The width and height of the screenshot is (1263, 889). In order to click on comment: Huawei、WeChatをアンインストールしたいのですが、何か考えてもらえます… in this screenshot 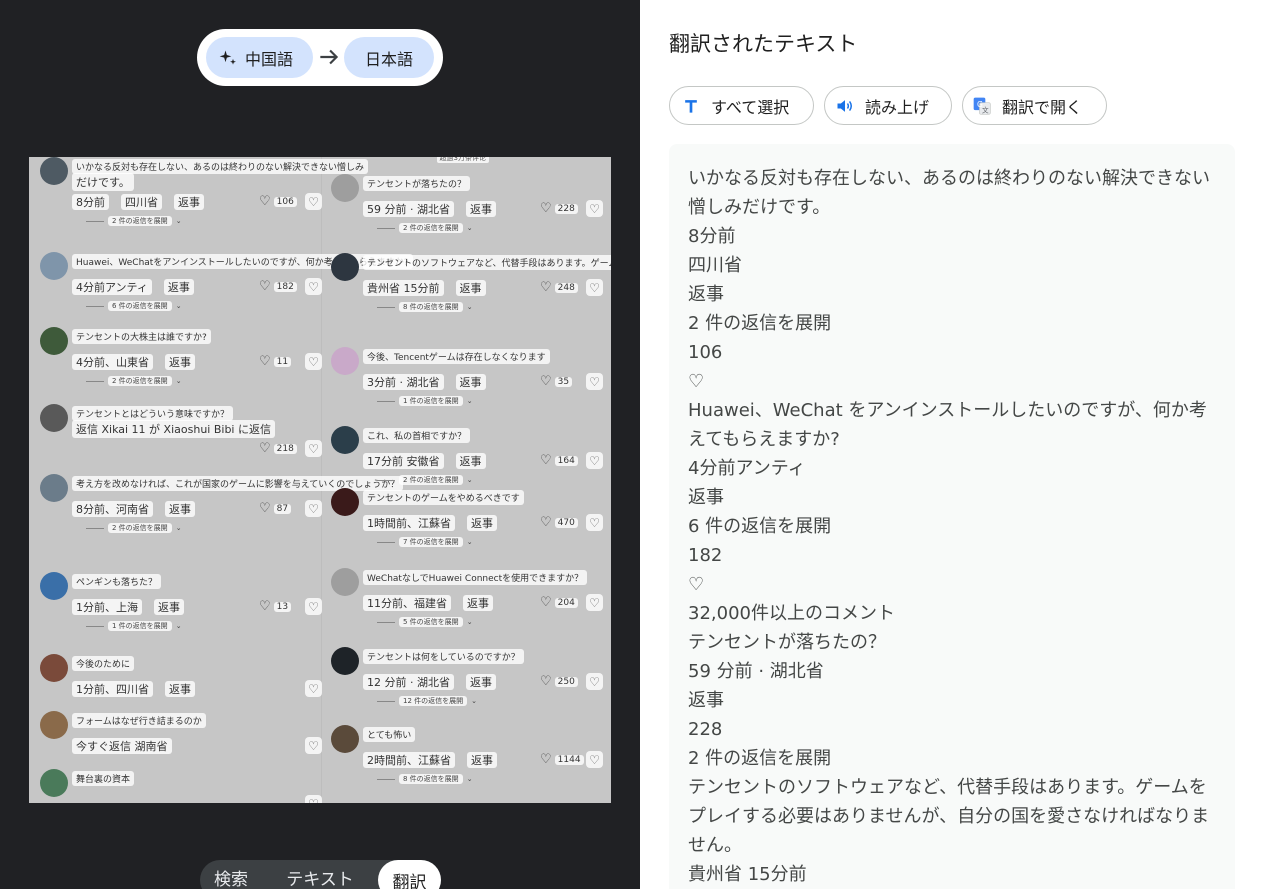, I will do `click(226, 287)`.